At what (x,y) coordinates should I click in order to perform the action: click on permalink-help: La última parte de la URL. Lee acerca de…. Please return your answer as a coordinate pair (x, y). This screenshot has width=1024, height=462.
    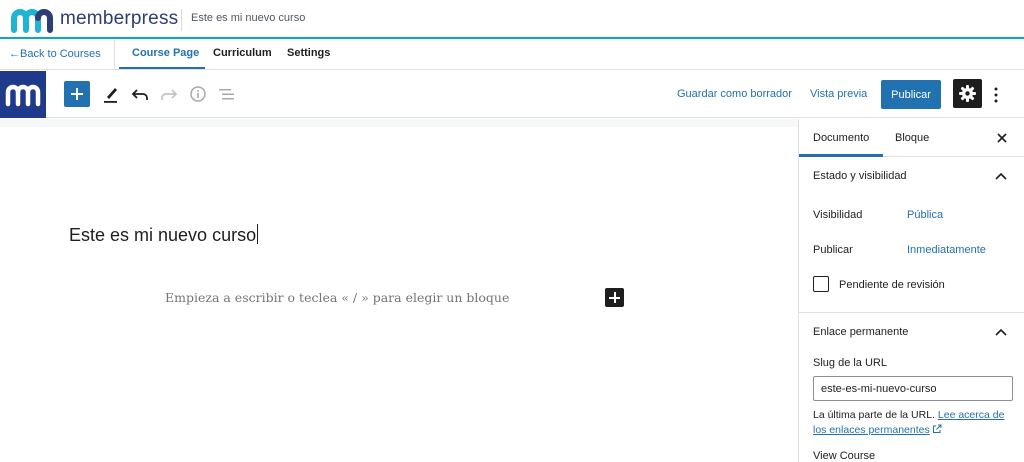
    Looking at the image, I should click on (915, 423).